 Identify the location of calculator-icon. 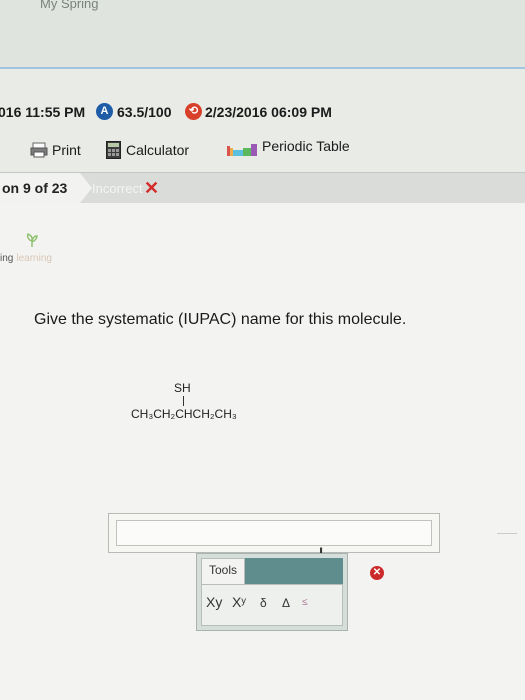
(113, 150).